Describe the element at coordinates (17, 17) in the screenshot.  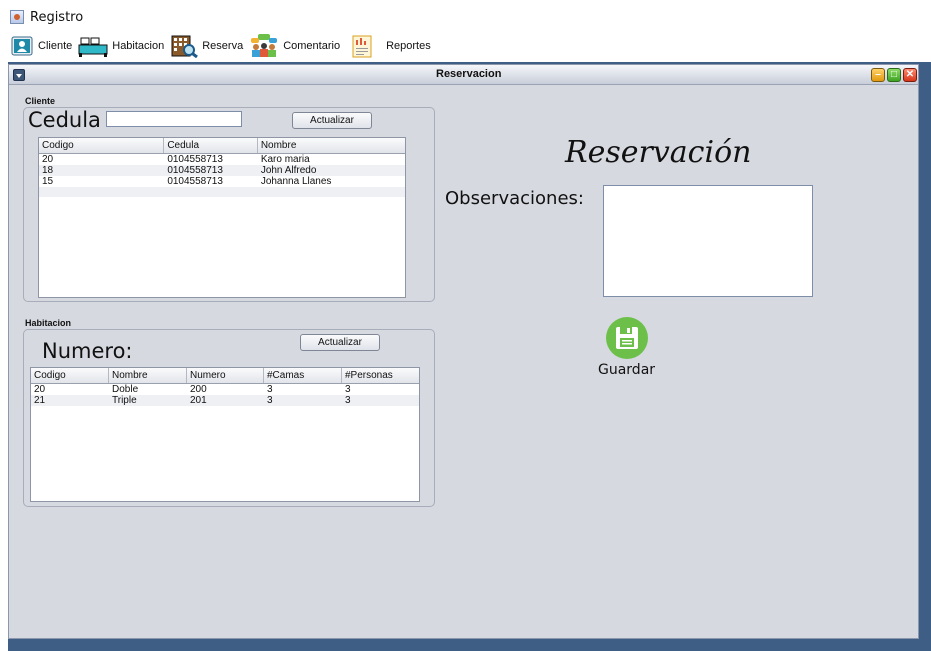
I see `java-app-icon` at that location.